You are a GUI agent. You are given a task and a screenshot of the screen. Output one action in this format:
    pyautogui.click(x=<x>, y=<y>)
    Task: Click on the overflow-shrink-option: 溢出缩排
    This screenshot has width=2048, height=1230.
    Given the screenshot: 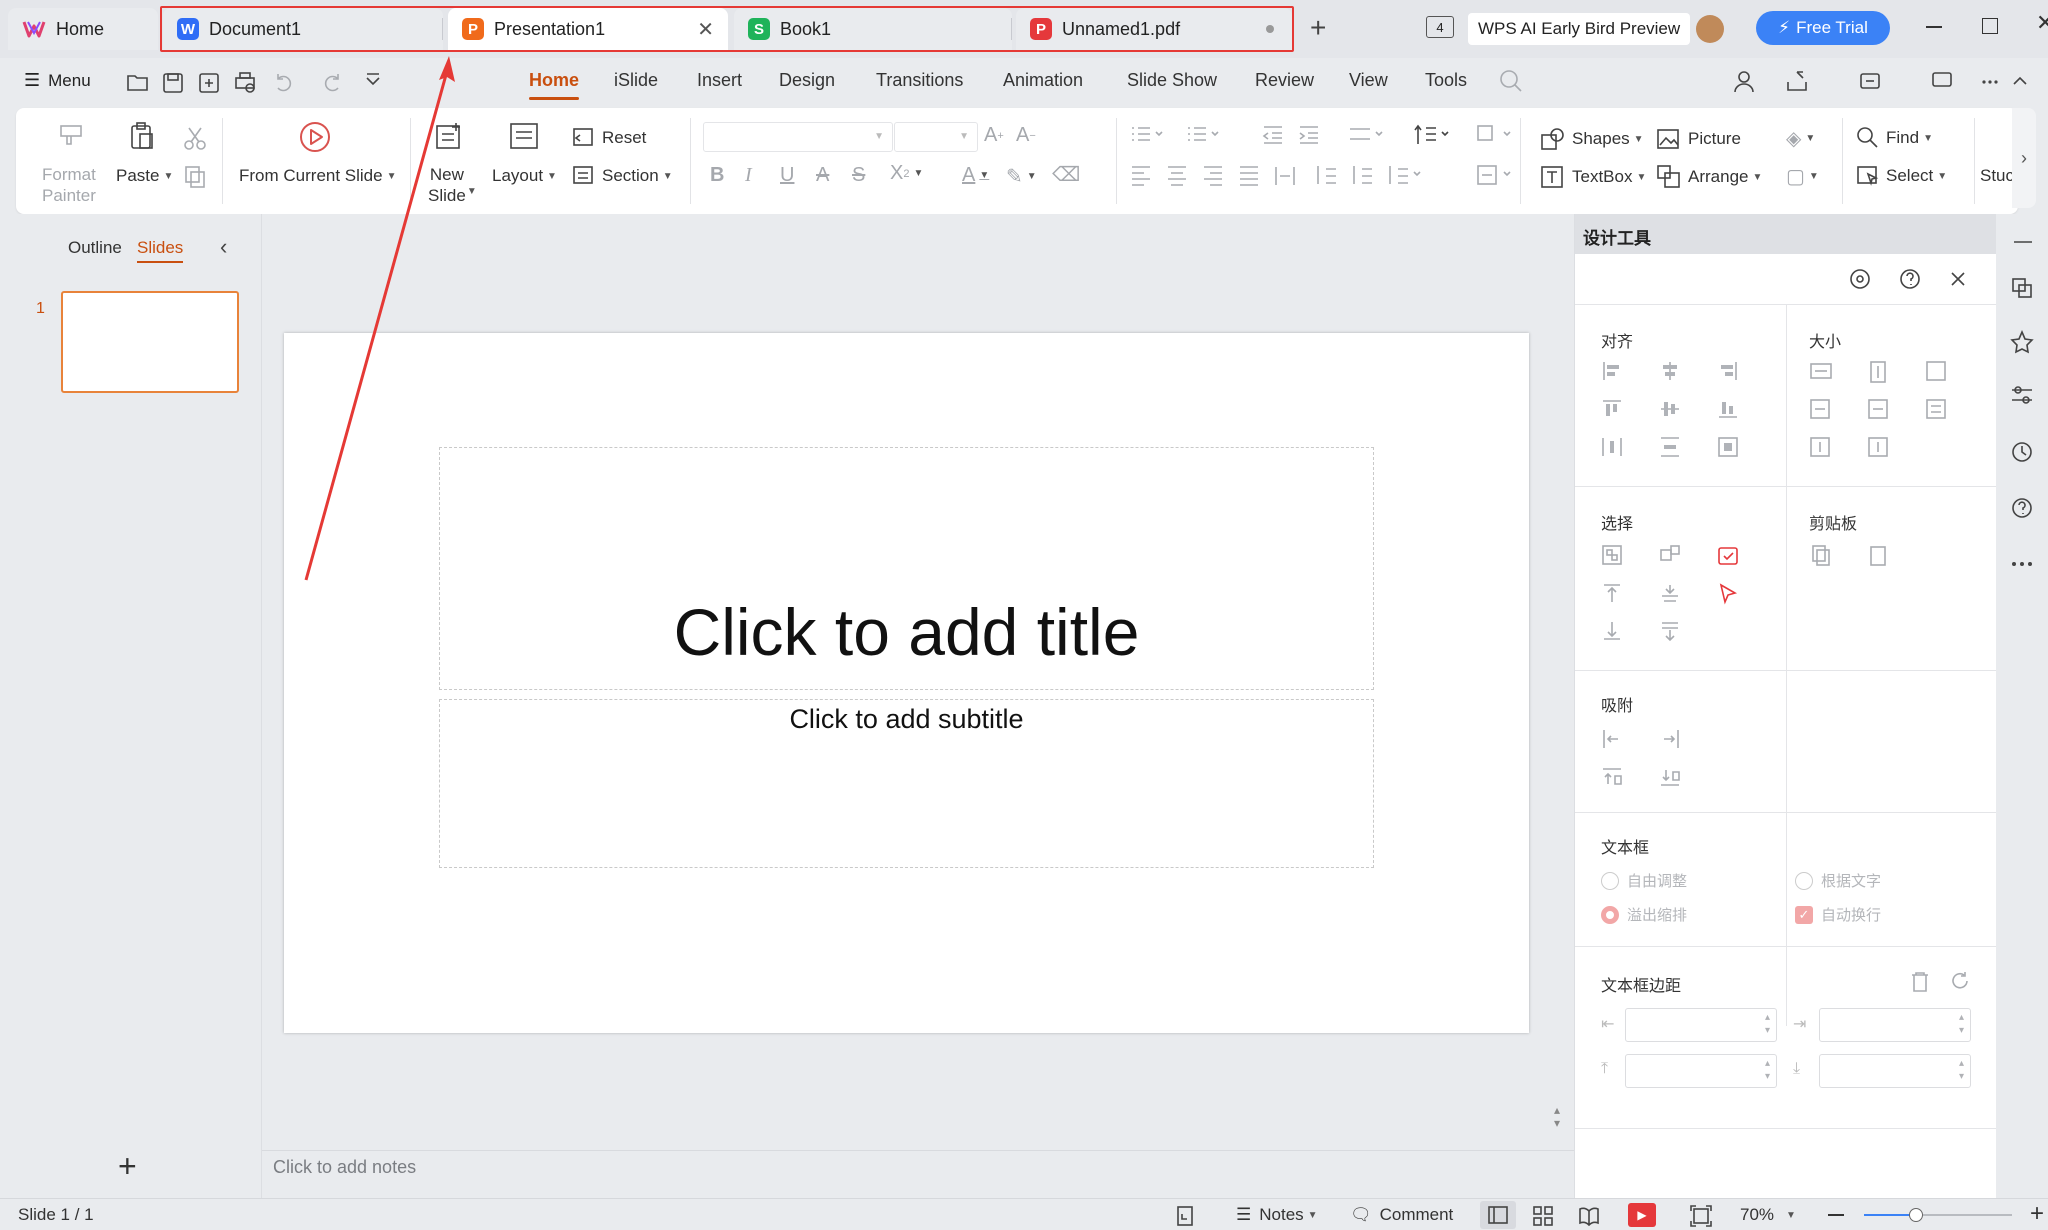 What is the action you would take?
    pyautogui.click(x=1644, y=914)
    